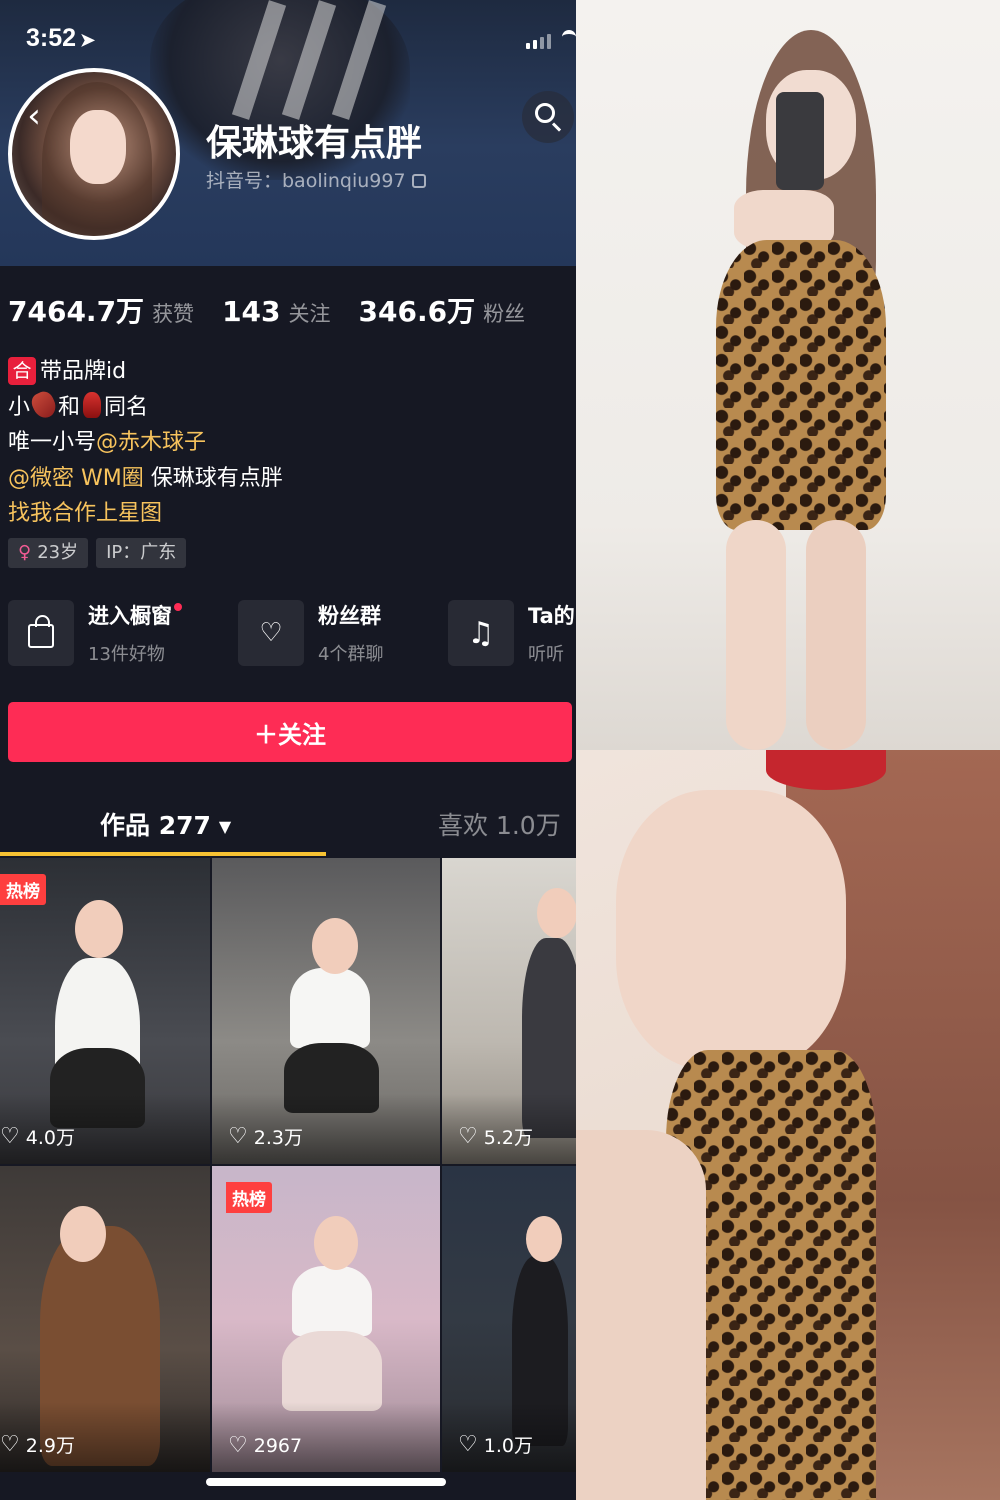  Describe the element at coordinates (141, 553) in the screenshot. I see `ip-location-tag: IP：广东` at that location.